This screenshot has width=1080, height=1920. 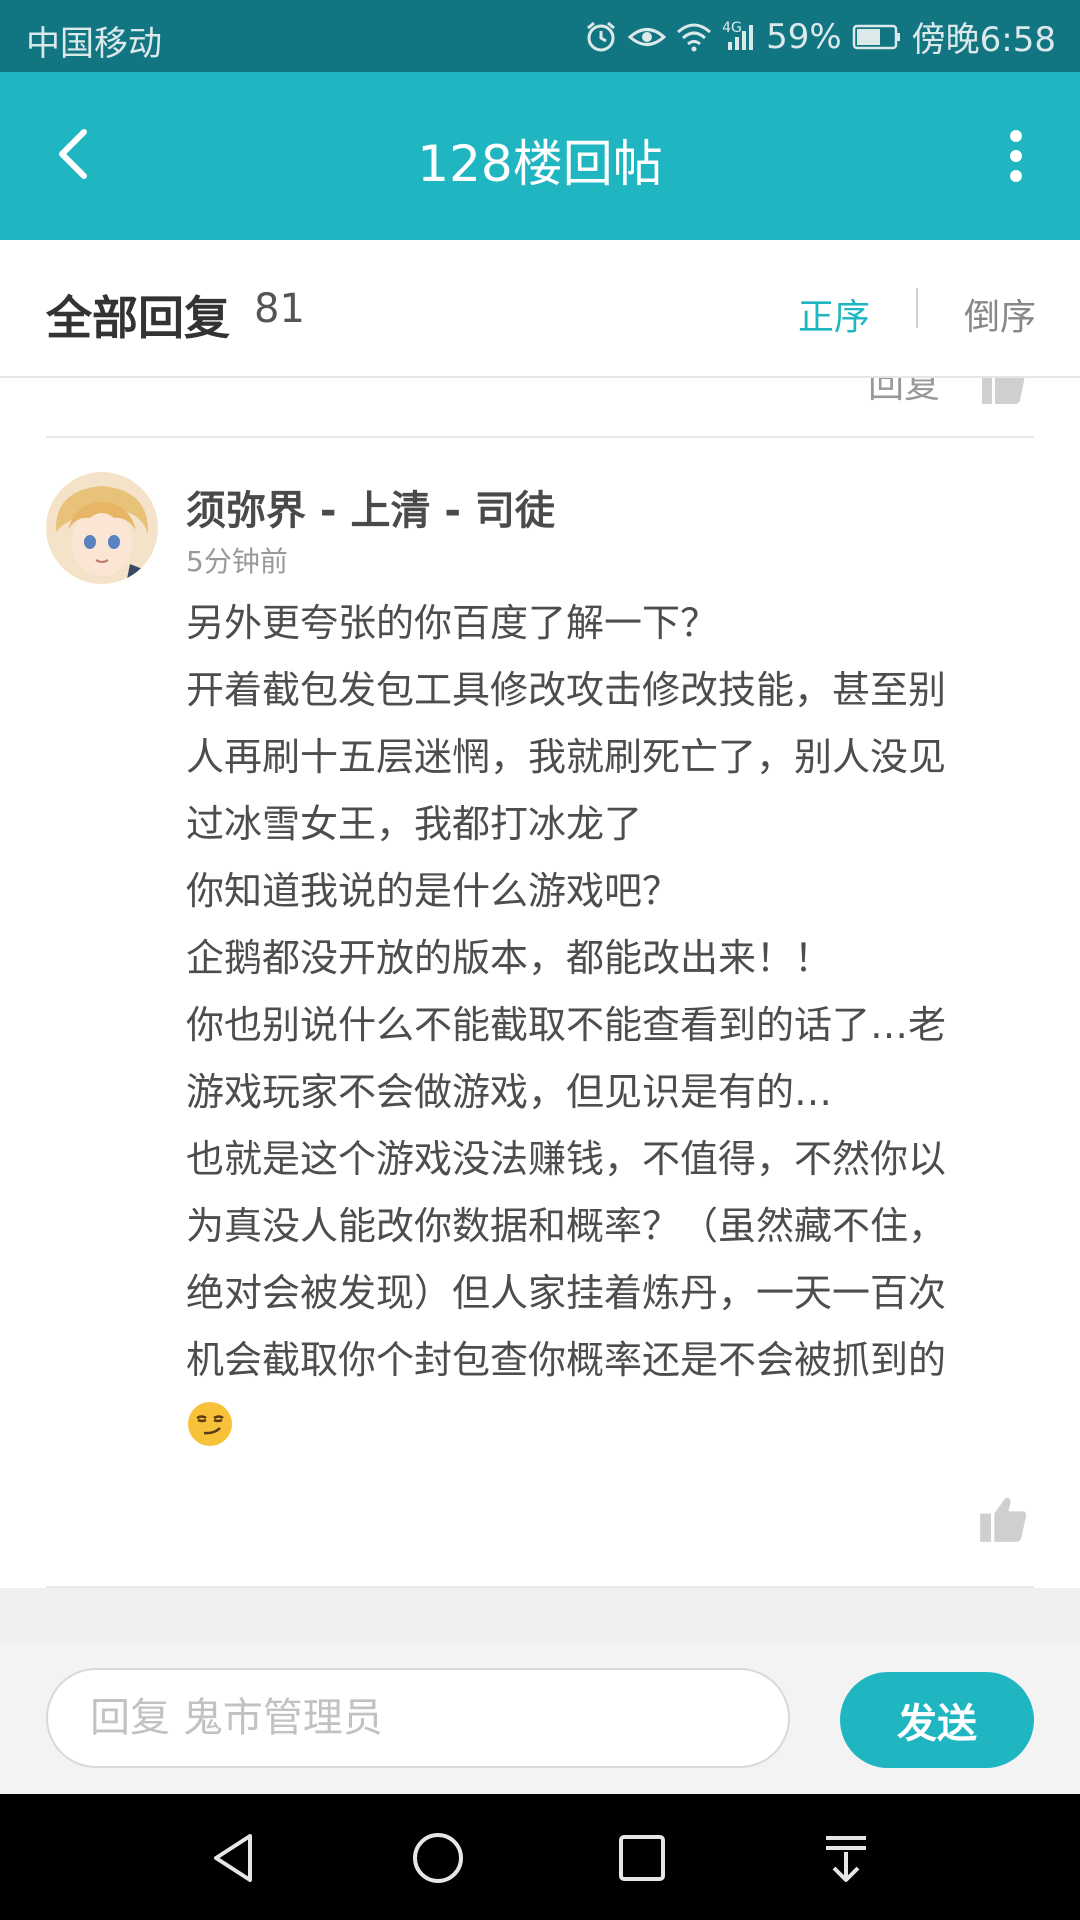 What do you see at coordinates (1016, 156) in the screenshot?
I see `more-vertical-icon` at bounding box center [1016, 156].